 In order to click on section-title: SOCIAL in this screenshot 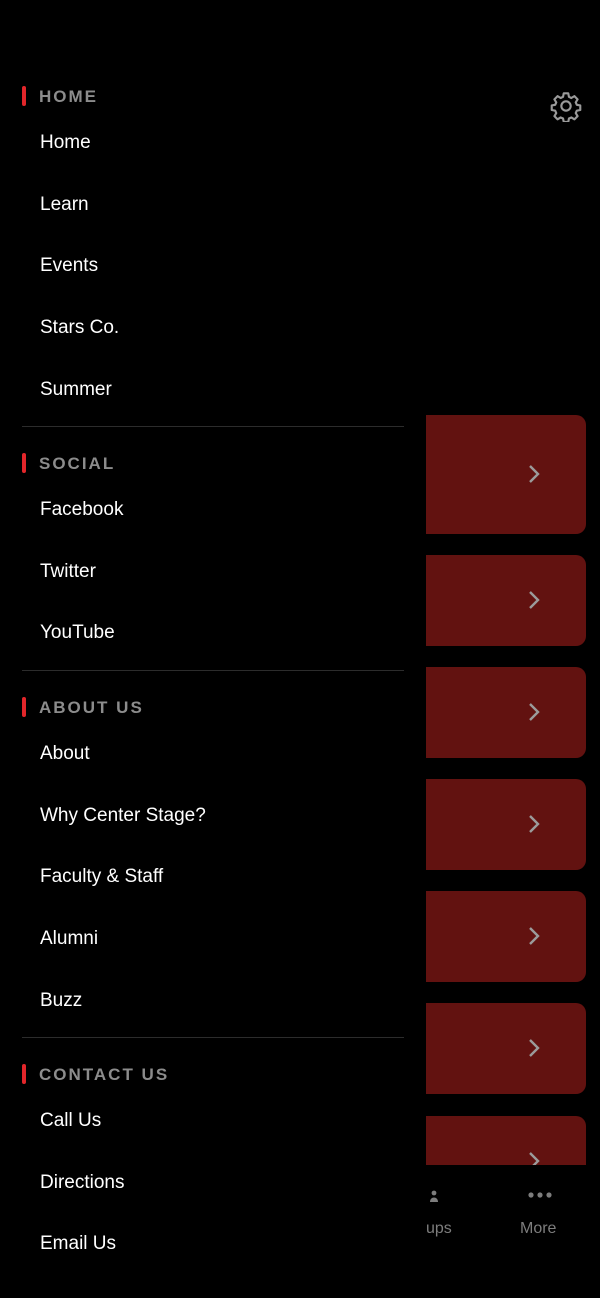, I will do `click(77, 463)`.